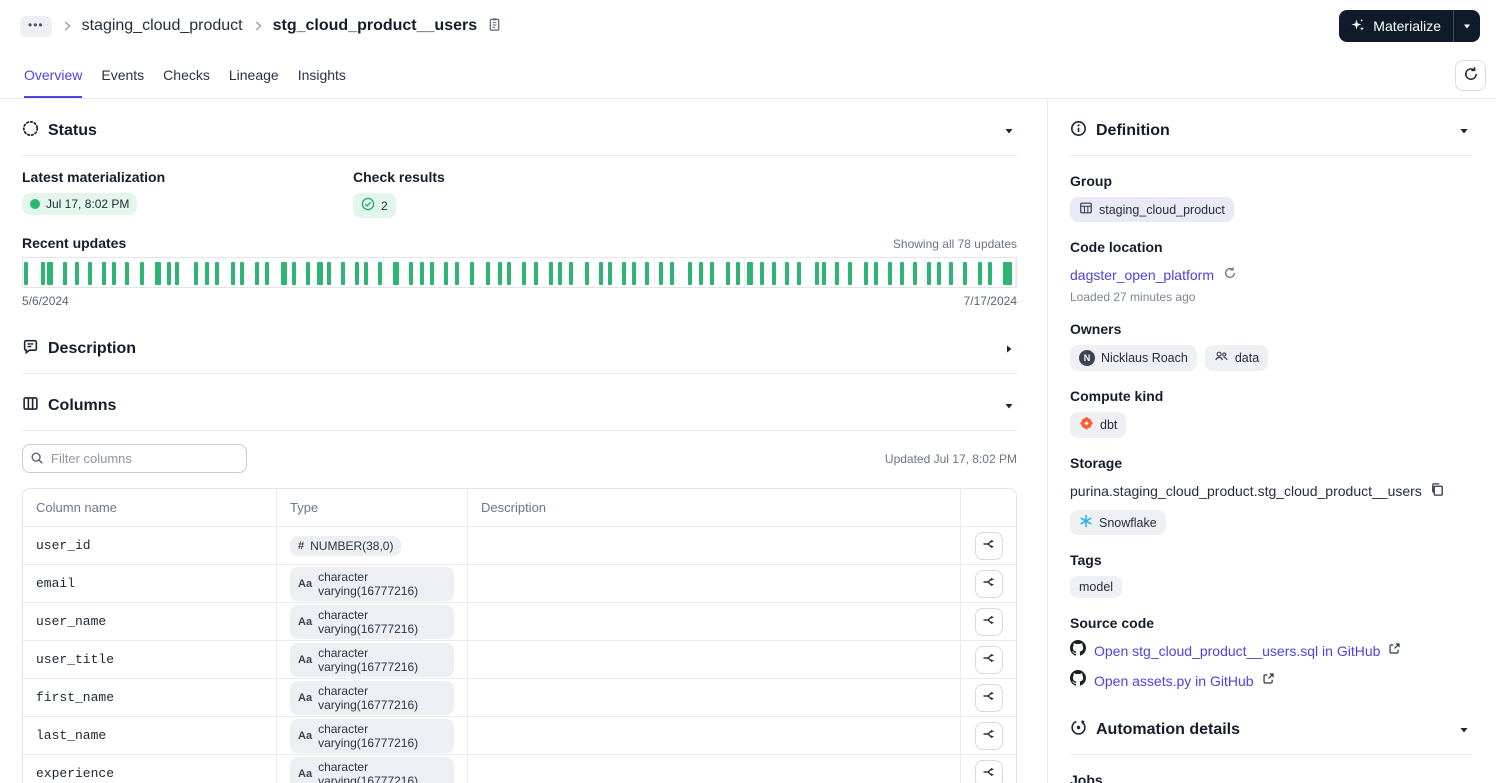 The width and height of the screenshot is (1496, 783). I want to click on materialize-button: Materialize, so click(1396, 26).